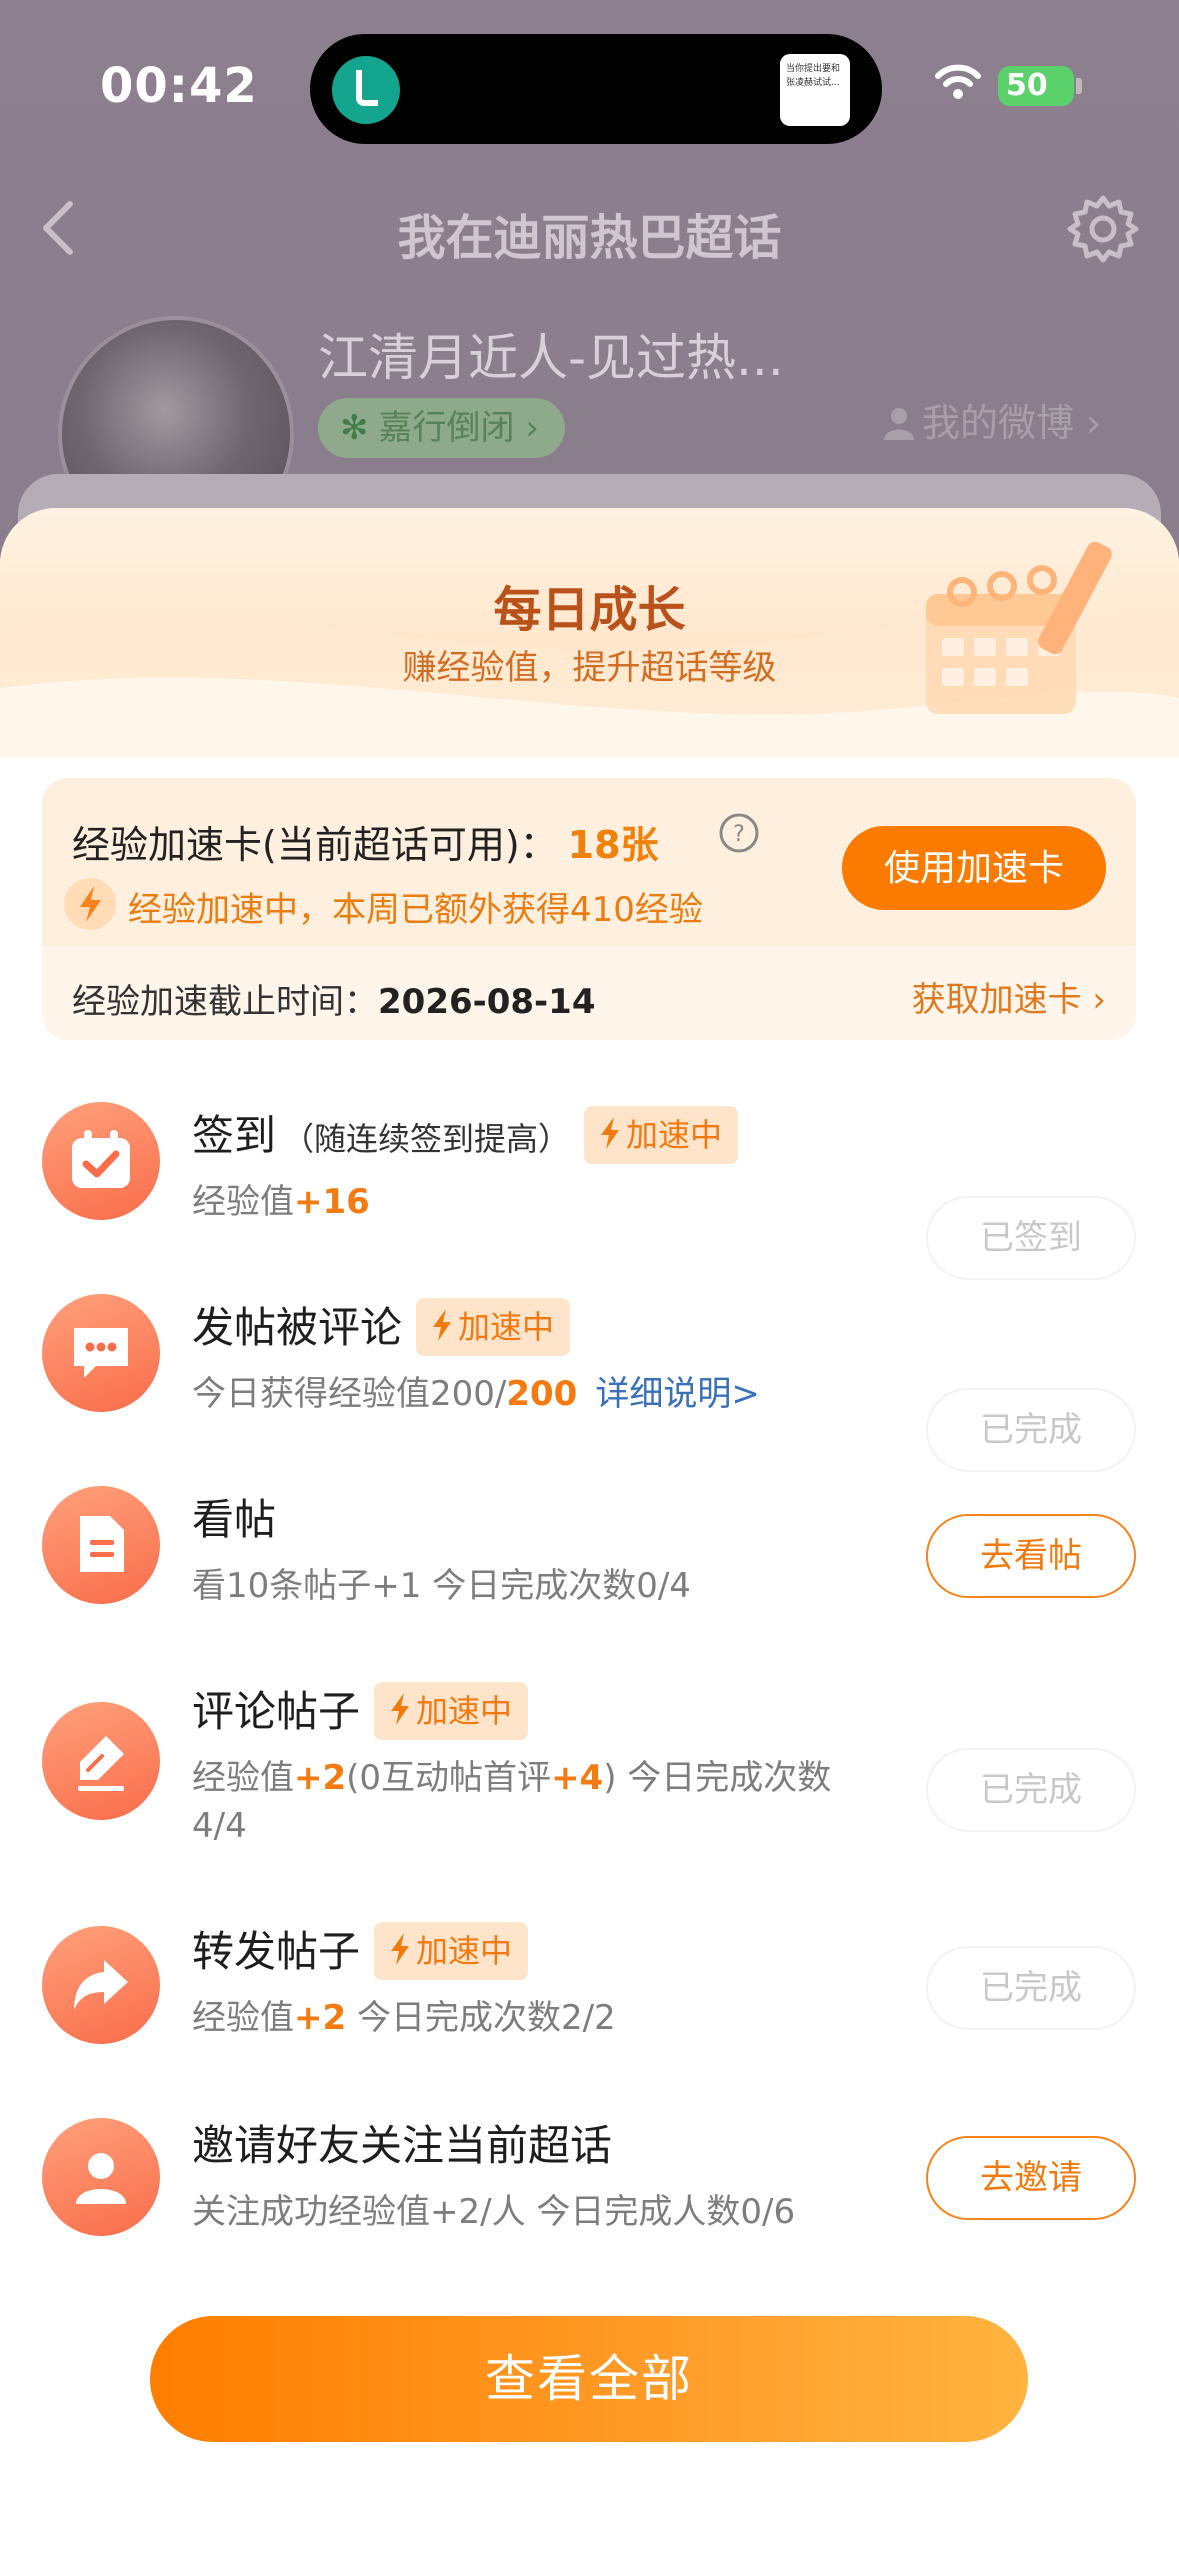 The height and width of the screenshot is (2556, 1179). Describe the element at coordinates (1031, 1556) in the screenshot. I see `view-posts-button: 去看帖` at that location.